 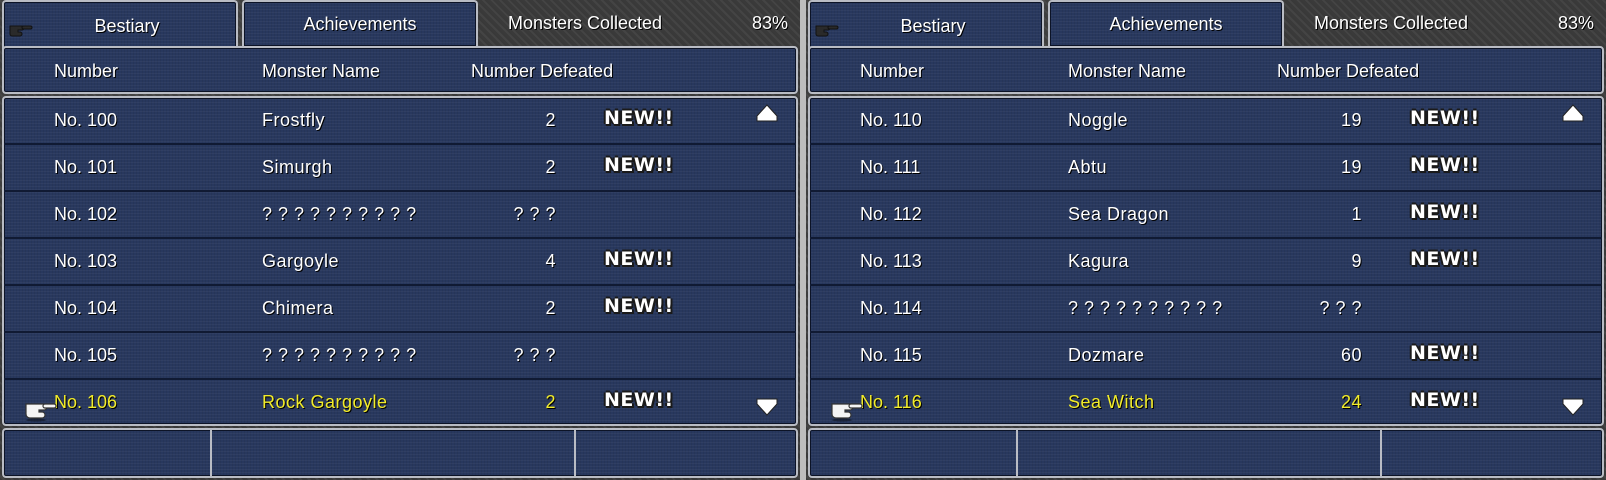 I want to click on monster-name: Rock Gargoyle, so click(x=325, y=402).